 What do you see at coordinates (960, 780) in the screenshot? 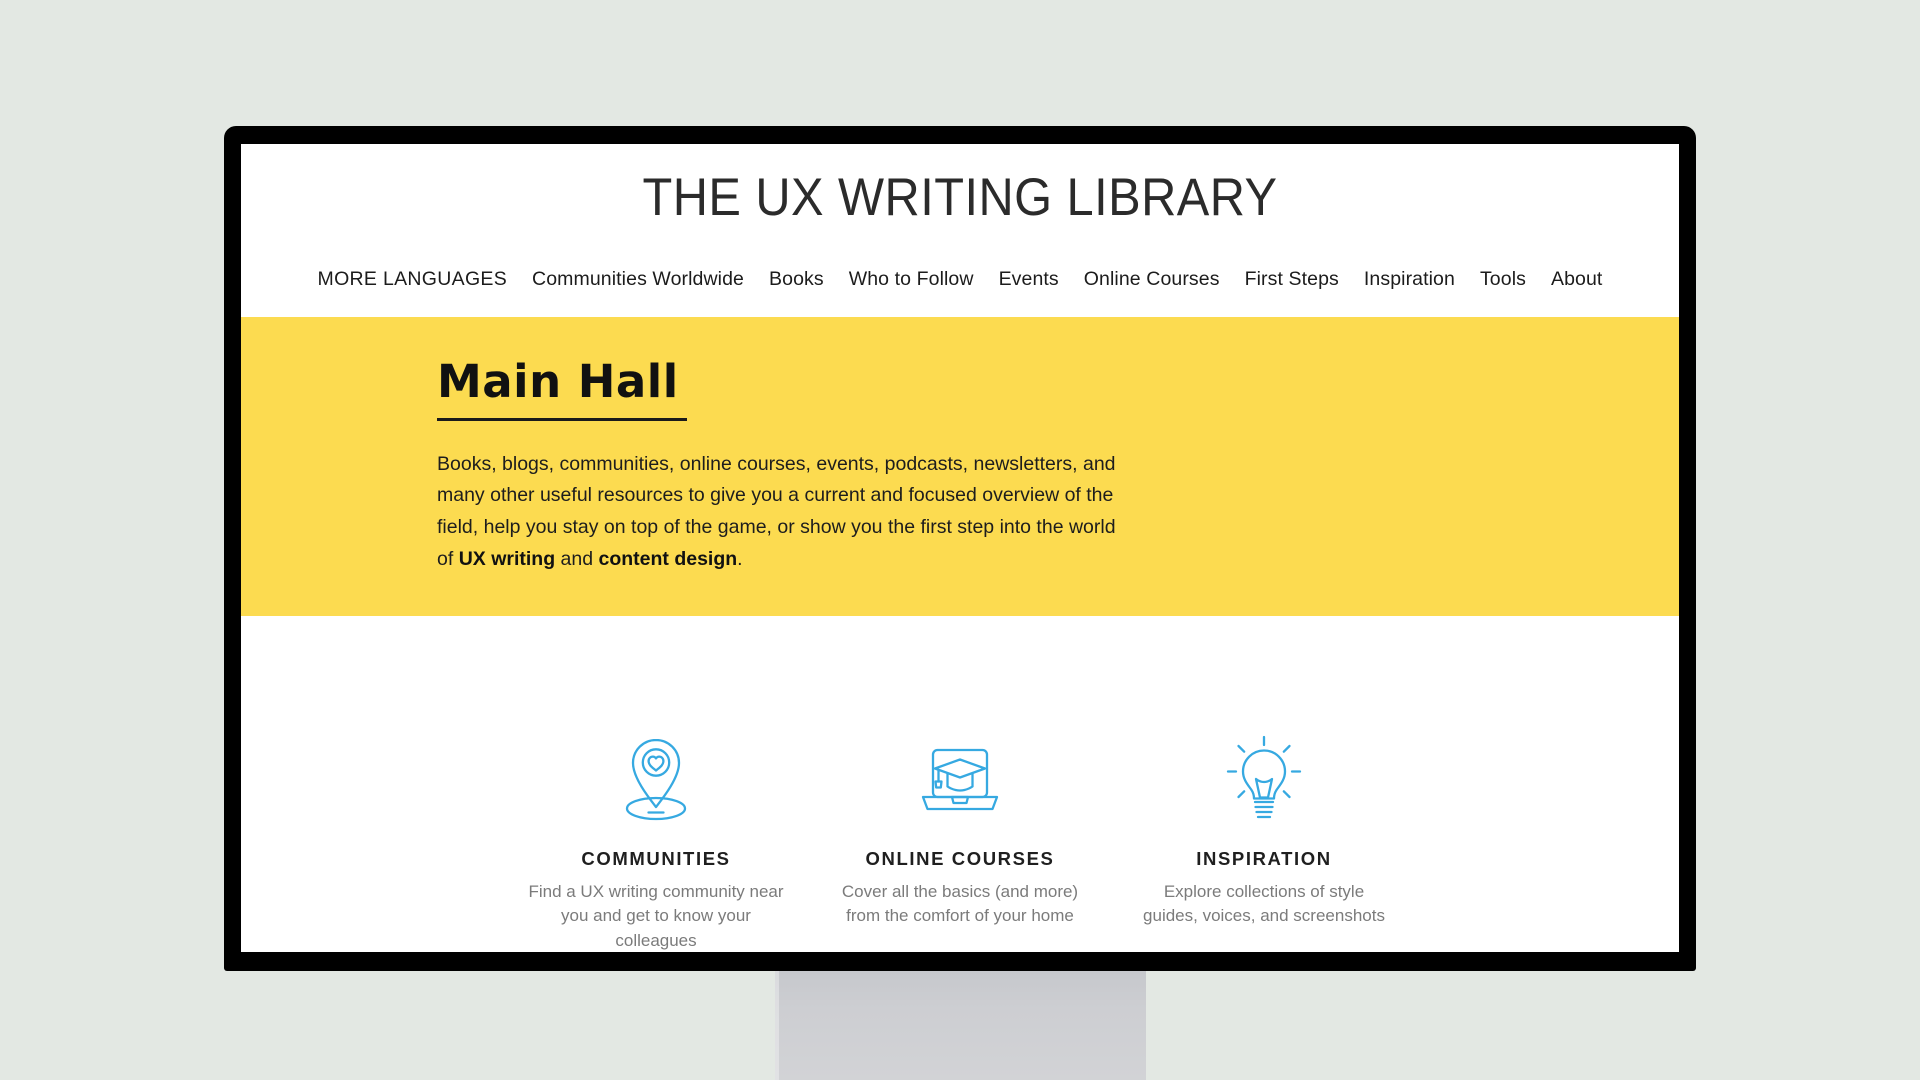
I see `laptop-graduation-cap-icon` at bounding box center [960, 780].